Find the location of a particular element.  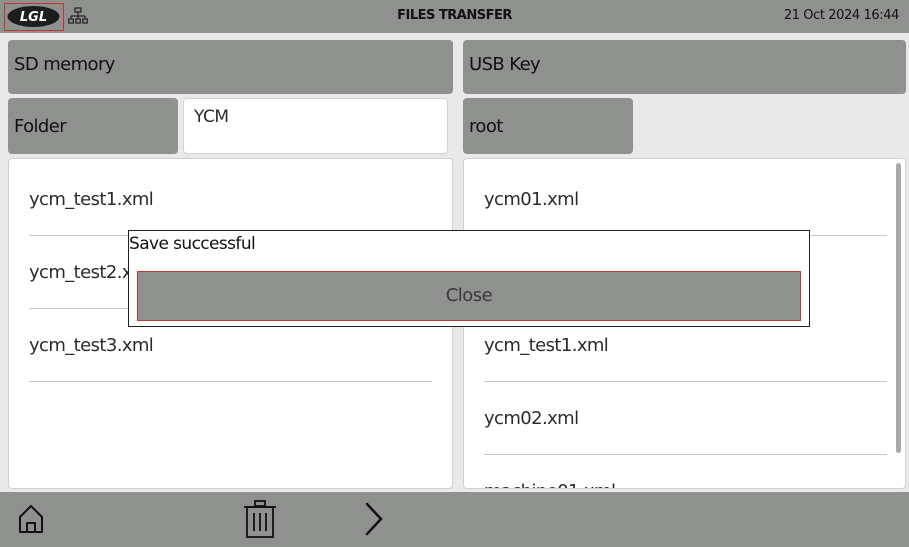

folder-label: Folder is located at coordinates (93, 126).